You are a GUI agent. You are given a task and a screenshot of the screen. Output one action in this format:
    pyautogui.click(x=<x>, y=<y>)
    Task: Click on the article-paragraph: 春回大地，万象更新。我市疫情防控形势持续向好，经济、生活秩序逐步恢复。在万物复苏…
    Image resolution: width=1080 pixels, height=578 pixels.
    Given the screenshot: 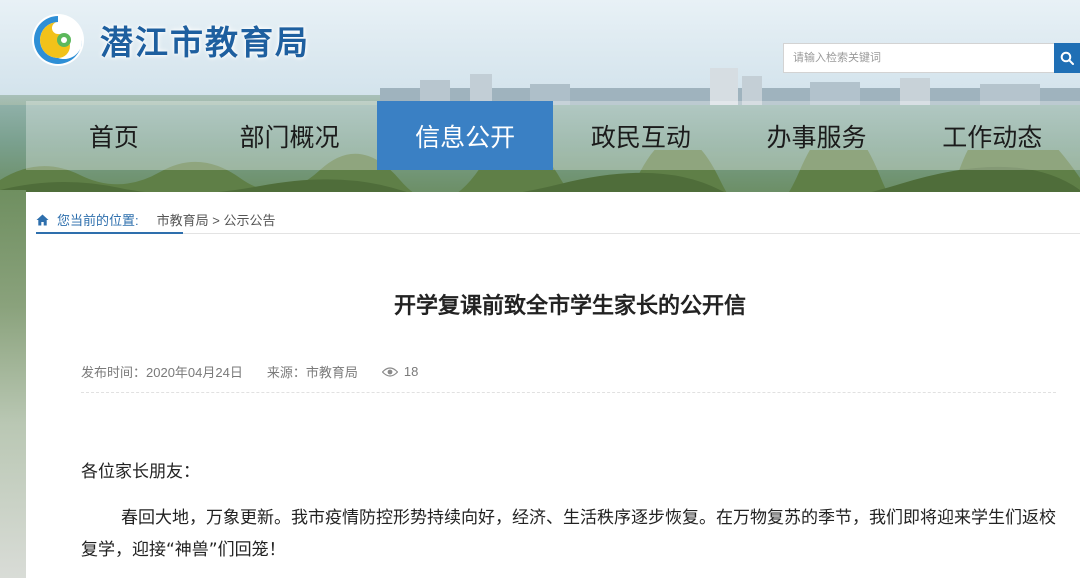 What is the action you would take?
    pyautogui.click(x=568, y=534)
    